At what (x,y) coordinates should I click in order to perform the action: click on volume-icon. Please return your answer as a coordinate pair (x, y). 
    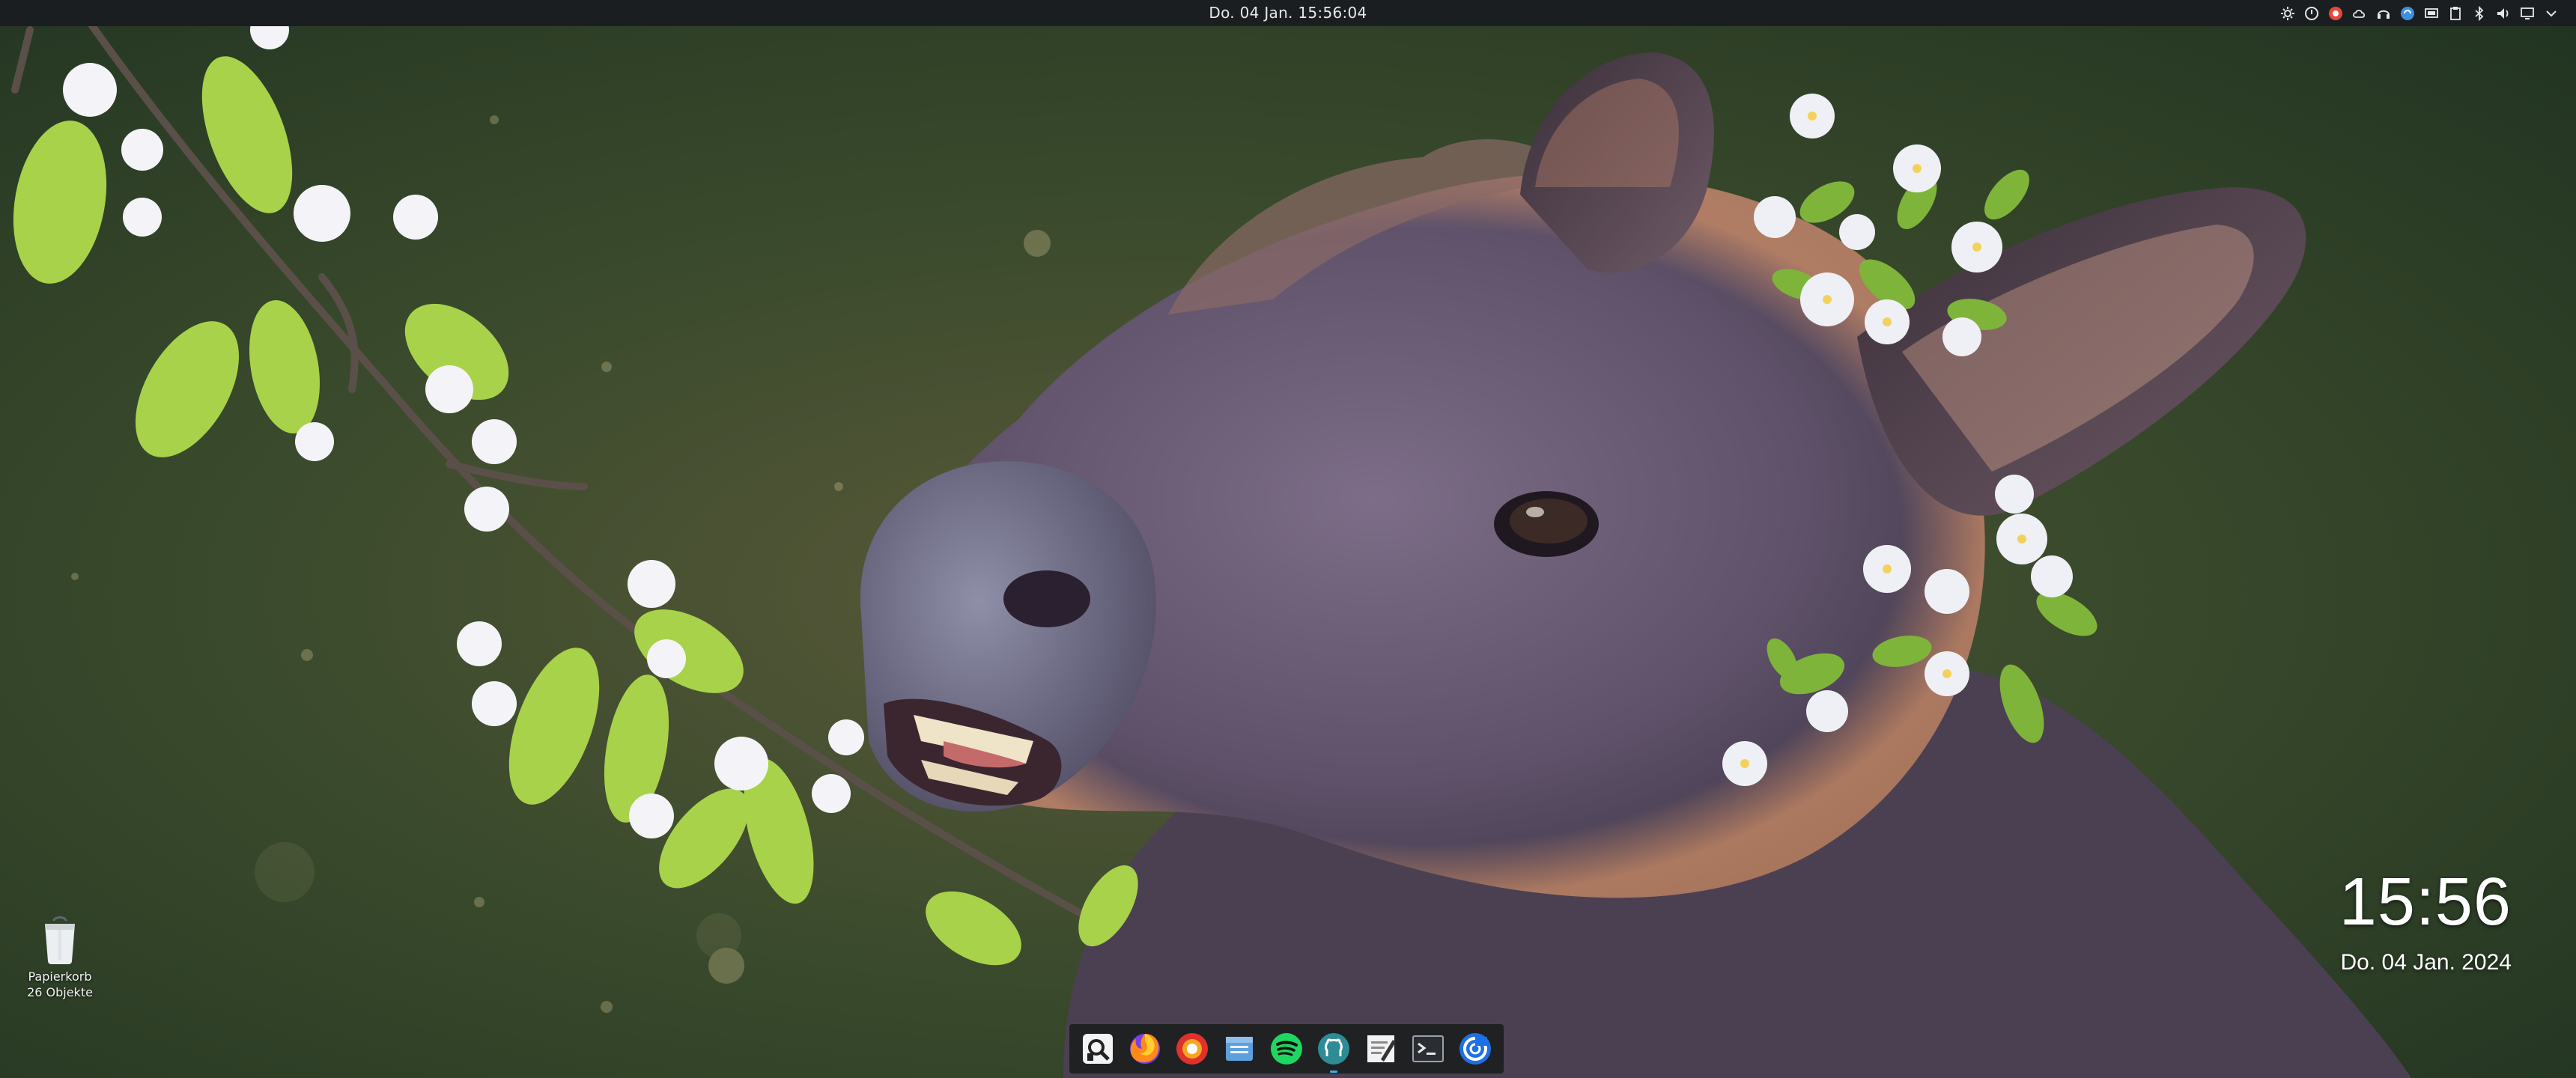
    Looking at the image, I should click on (2503, 13).